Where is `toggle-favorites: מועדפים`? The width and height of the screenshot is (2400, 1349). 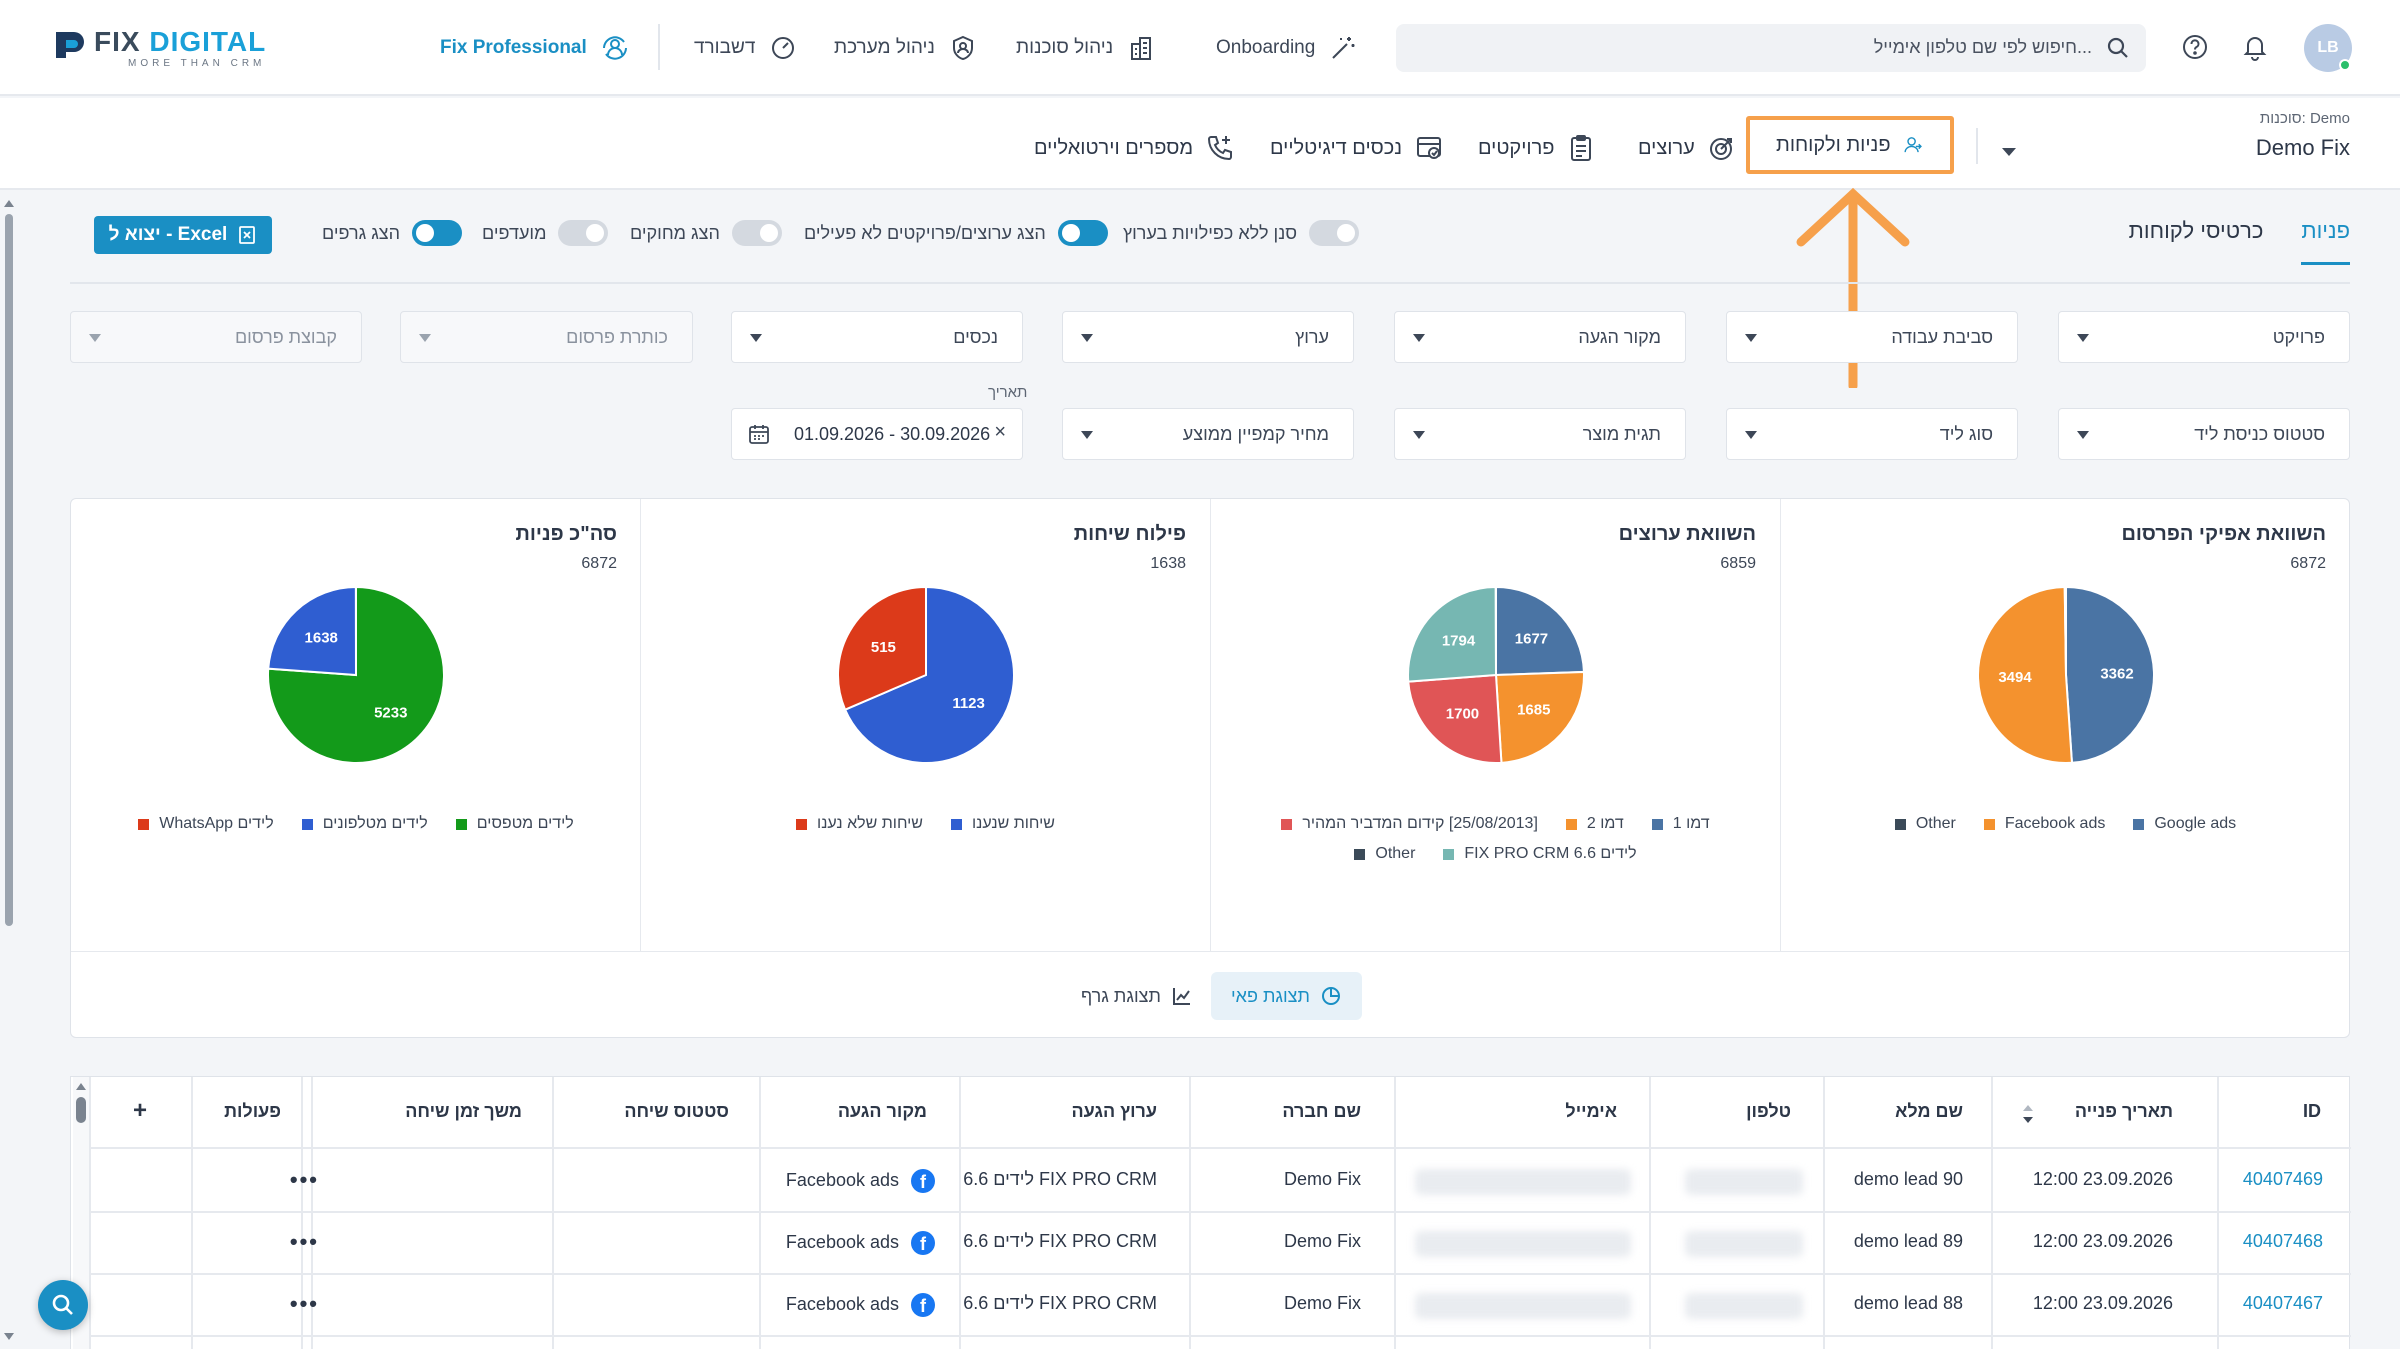
toggle-favorites: מועדפים is located at coordinates (545, 233).